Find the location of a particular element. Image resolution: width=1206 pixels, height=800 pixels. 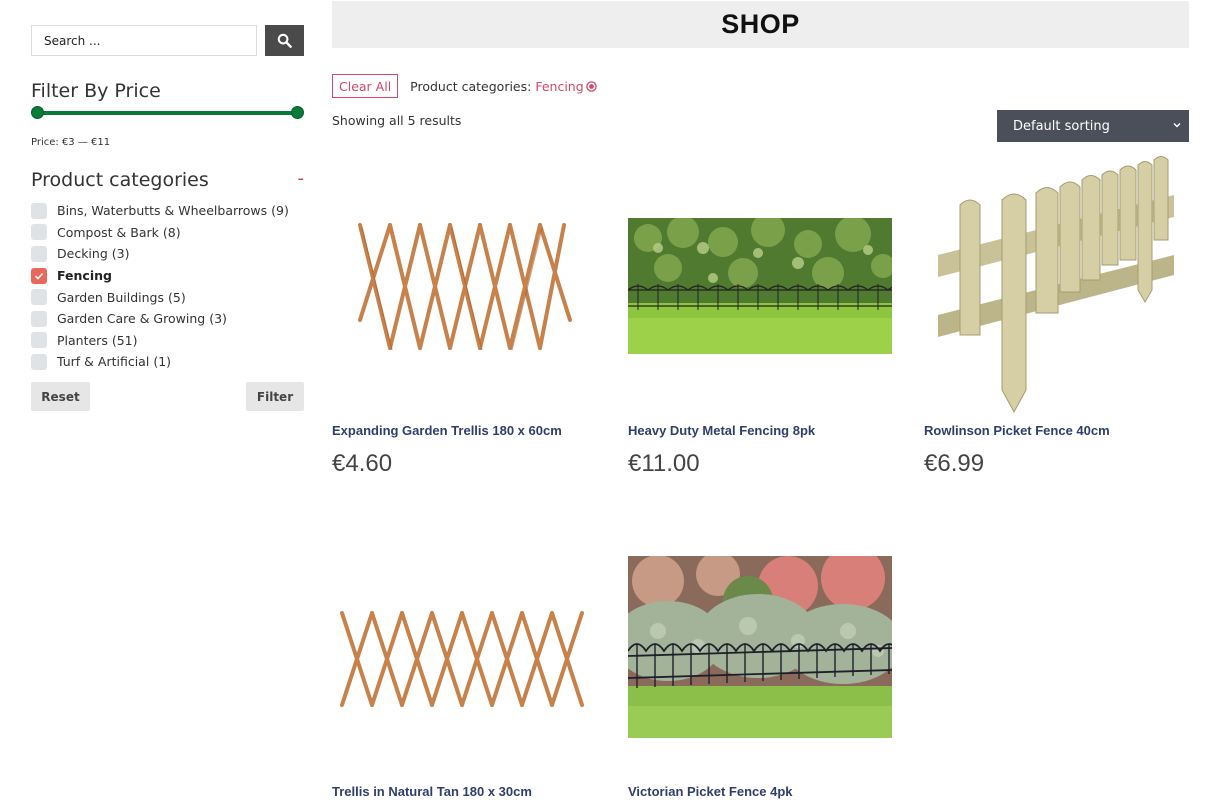

price-slider-range is located at coordinates (167, 113).